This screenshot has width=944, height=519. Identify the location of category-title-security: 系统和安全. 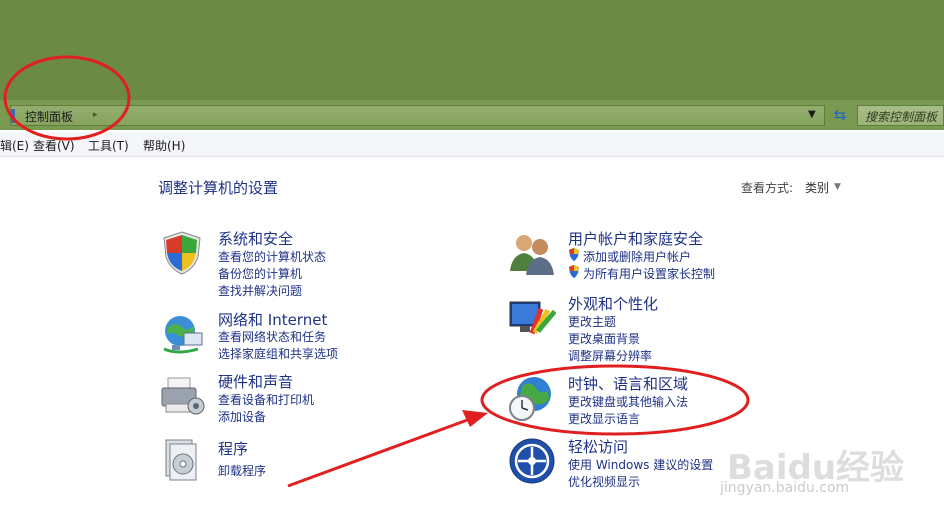
(255, 238).